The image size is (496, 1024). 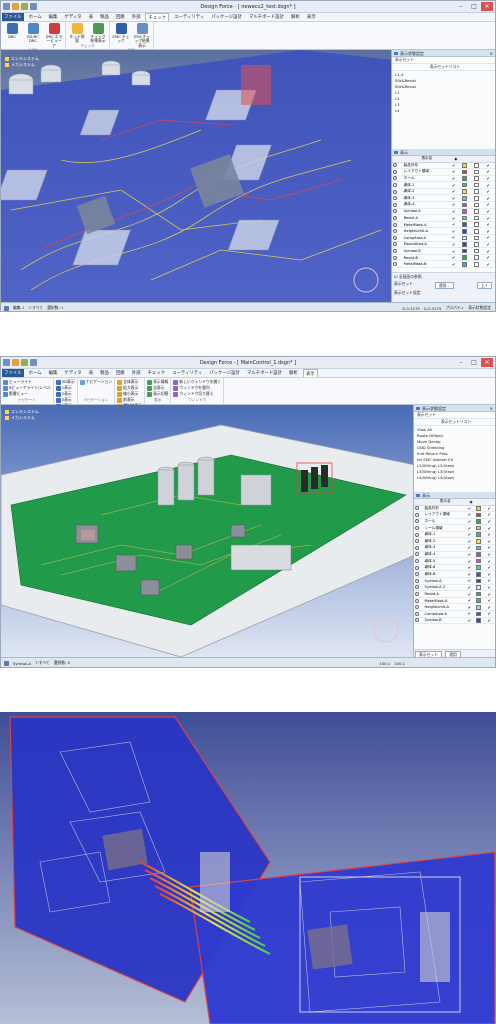 What do you see at coordinates (461, 362) in the screenshot?
I see `minimize-icon: –` at bounding box center [461, 362].